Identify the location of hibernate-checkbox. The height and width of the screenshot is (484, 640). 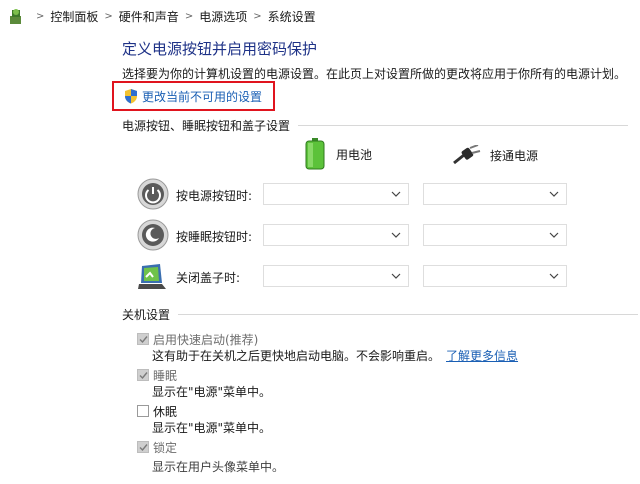
(143, 411).